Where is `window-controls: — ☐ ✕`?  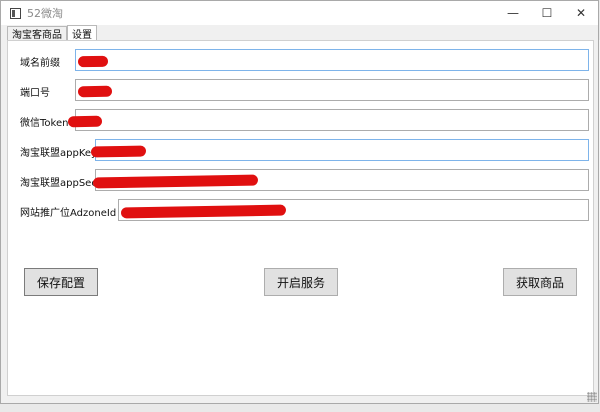
window-controls: — ☐ ✕ is located at coordinates (547, 13).